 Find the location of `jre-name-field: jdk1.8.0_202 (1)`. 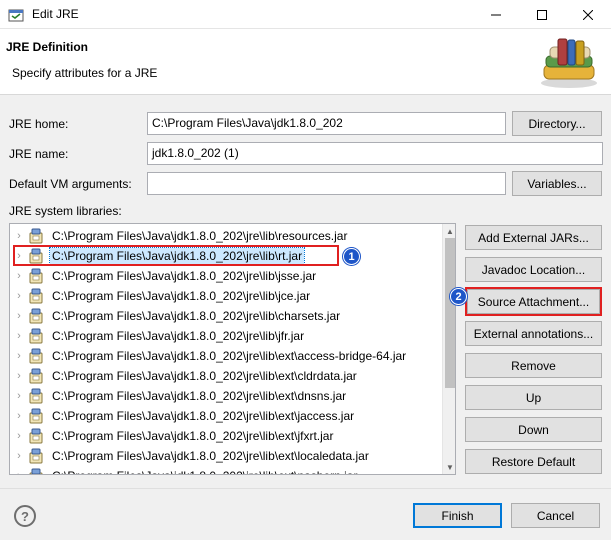

jre-name-field: jdk1.8.0_202 (1) is located at coordinates (375, 153).